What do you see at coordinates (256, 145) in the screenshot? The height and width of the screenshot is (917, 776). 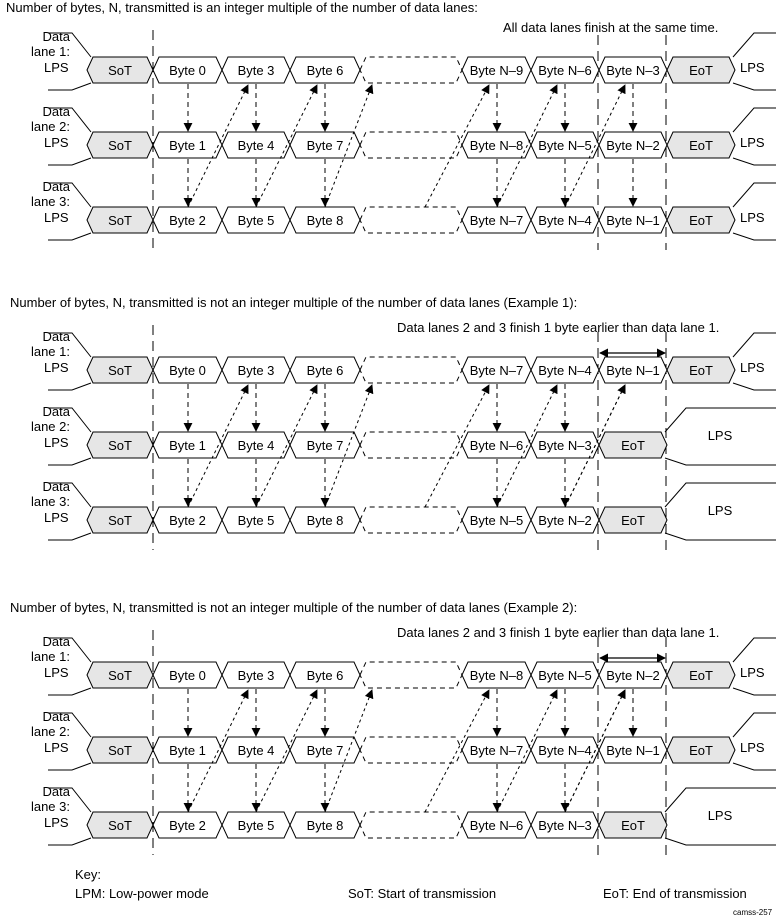 I see `byte-label: Byte 4` at bounding box center [256, 145].